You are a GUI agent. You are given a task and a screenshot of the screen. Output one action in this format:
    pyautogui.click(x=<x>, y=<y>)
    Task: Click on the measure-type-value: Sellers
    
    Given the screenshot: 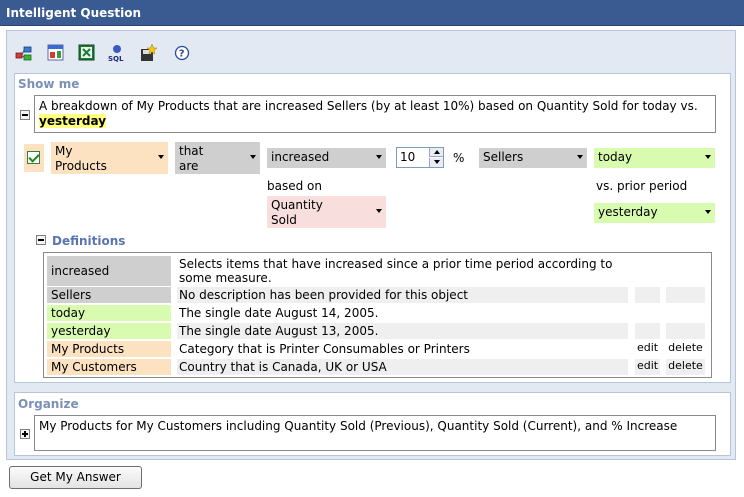 What is the action you would take?
    pyautogui.click(x=503, y=157)
    